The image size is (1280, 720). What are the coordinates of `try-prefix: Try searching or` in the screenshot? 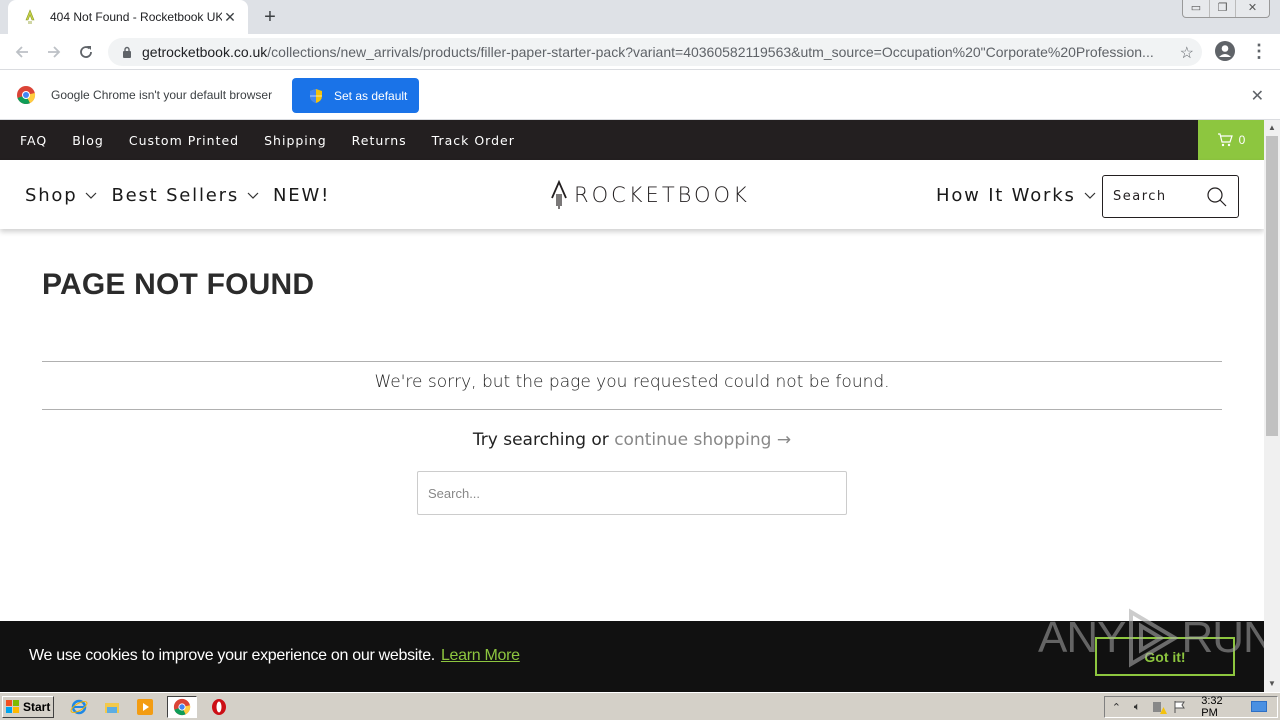 It's located at (543, 440).